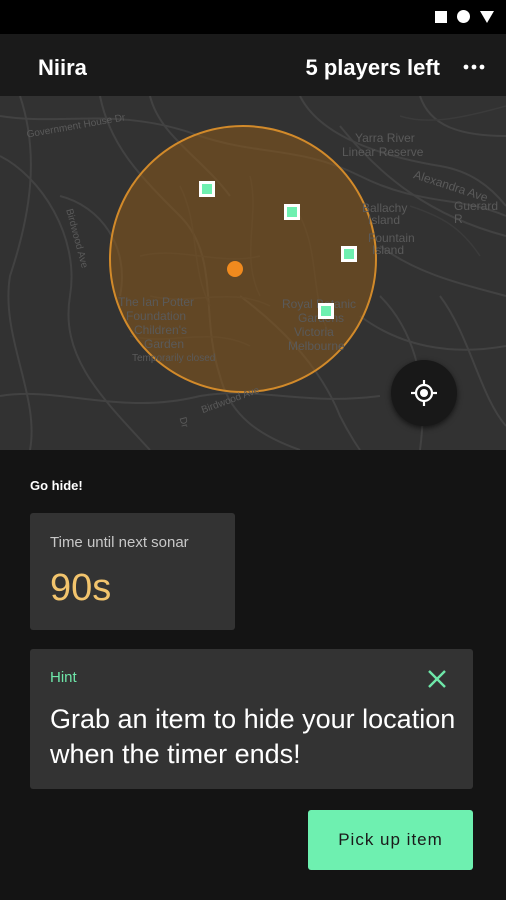 Image resolution: width=506 pixels, height=900 pixels. Describe the element at coordinates (316, 346) in the screenshot. I see `map-label: Melbourne` at that location.